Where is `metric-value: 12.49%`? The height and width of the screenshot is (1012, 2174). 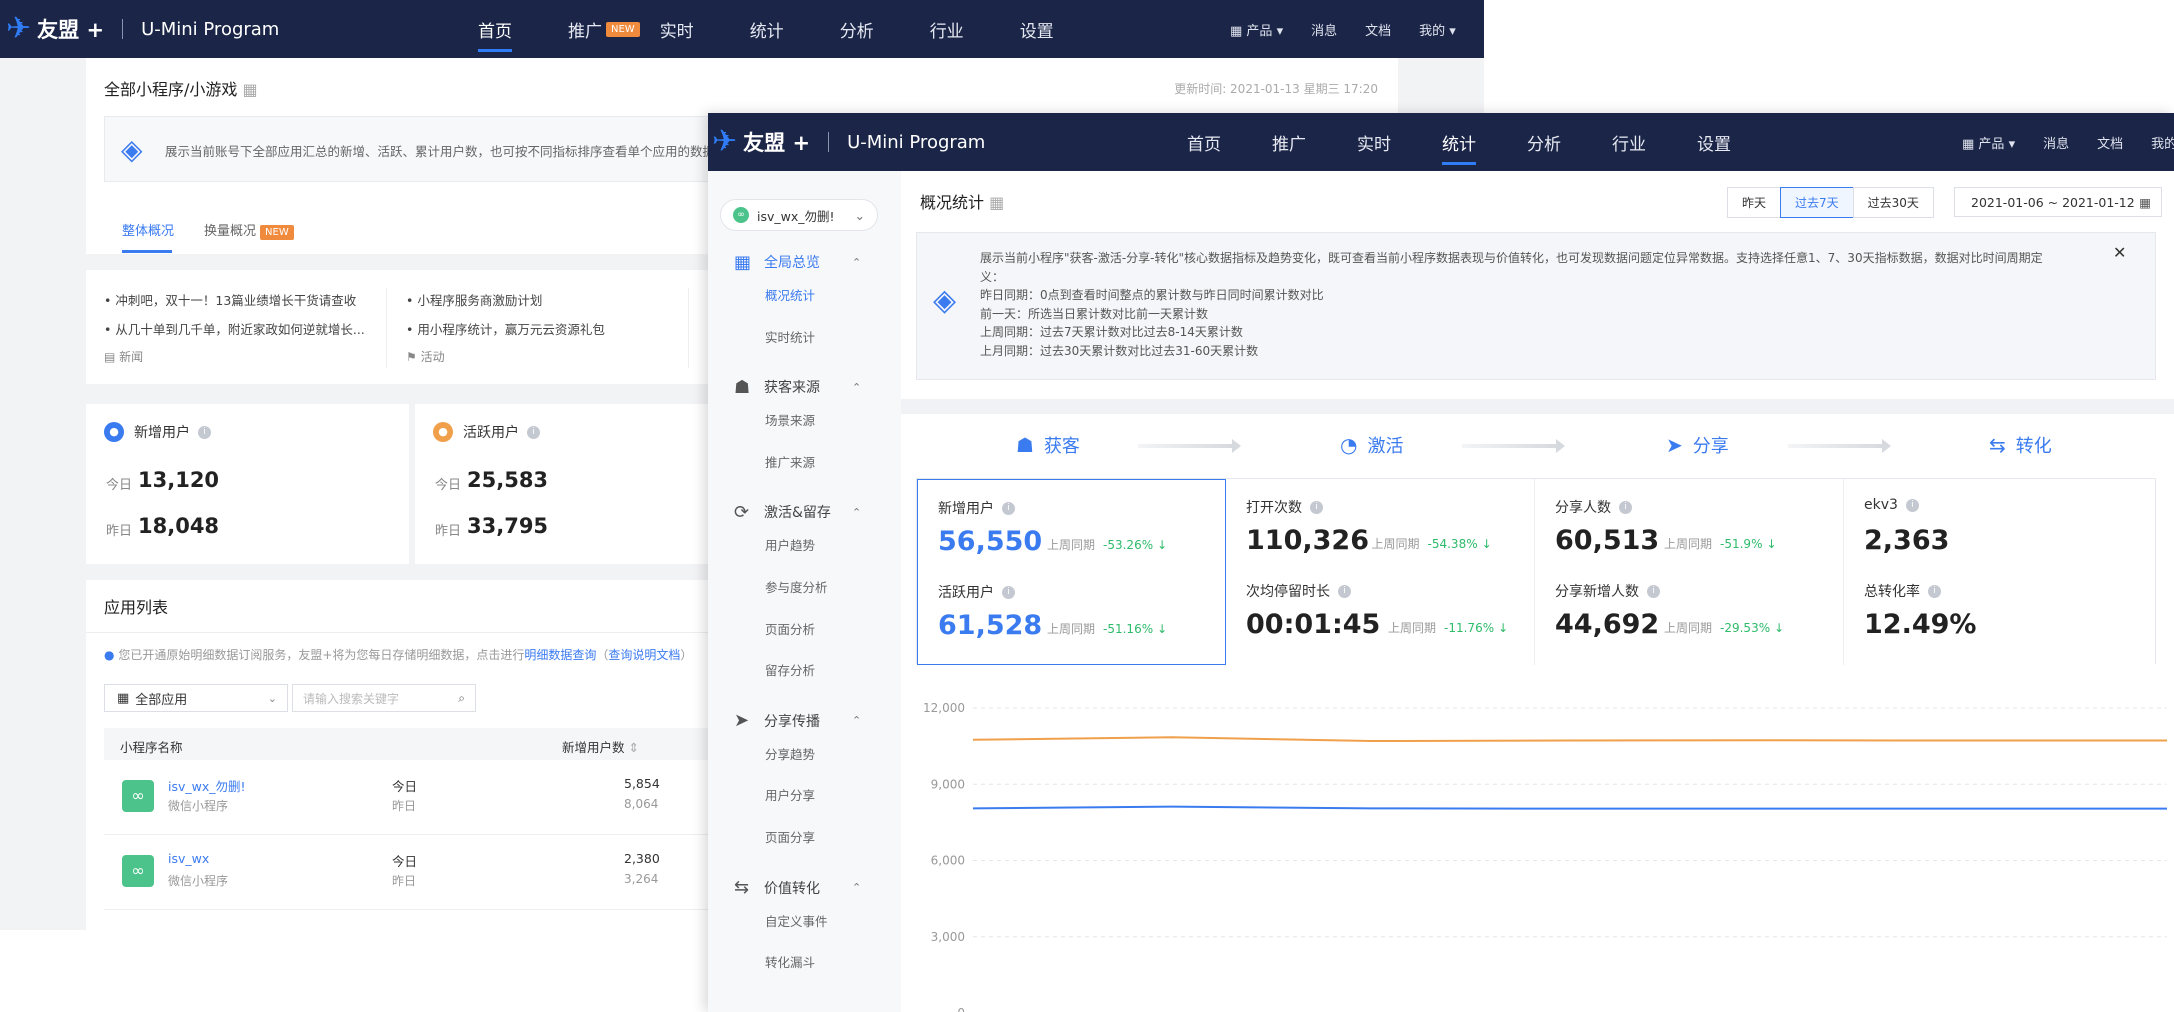
metric-value: 12.49% is located at coordinates (1920, 624).